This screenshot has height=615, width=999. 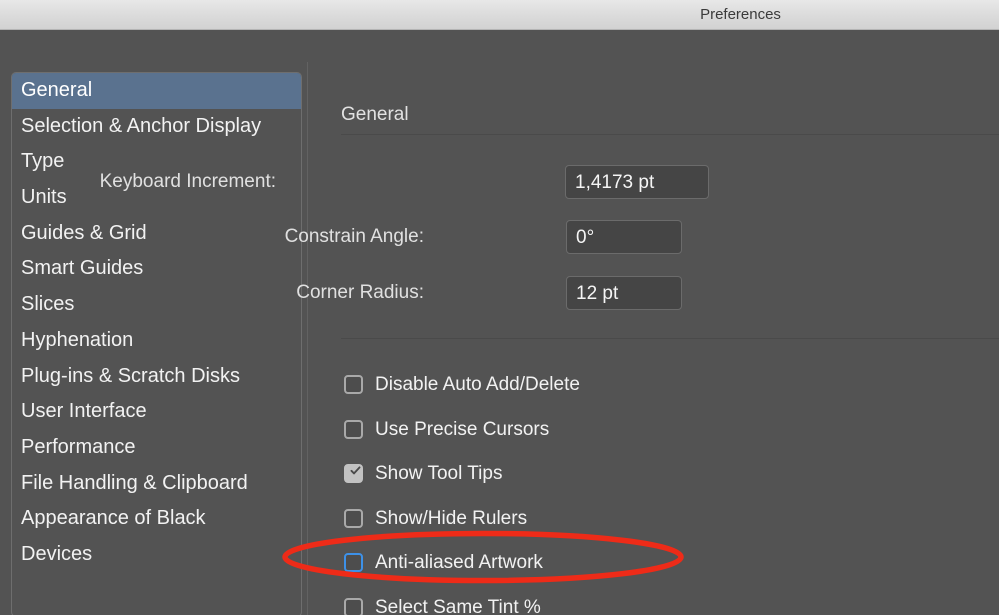 I want to click on corner-radius-label: Corner Radius:, so click(x=360, y=292).